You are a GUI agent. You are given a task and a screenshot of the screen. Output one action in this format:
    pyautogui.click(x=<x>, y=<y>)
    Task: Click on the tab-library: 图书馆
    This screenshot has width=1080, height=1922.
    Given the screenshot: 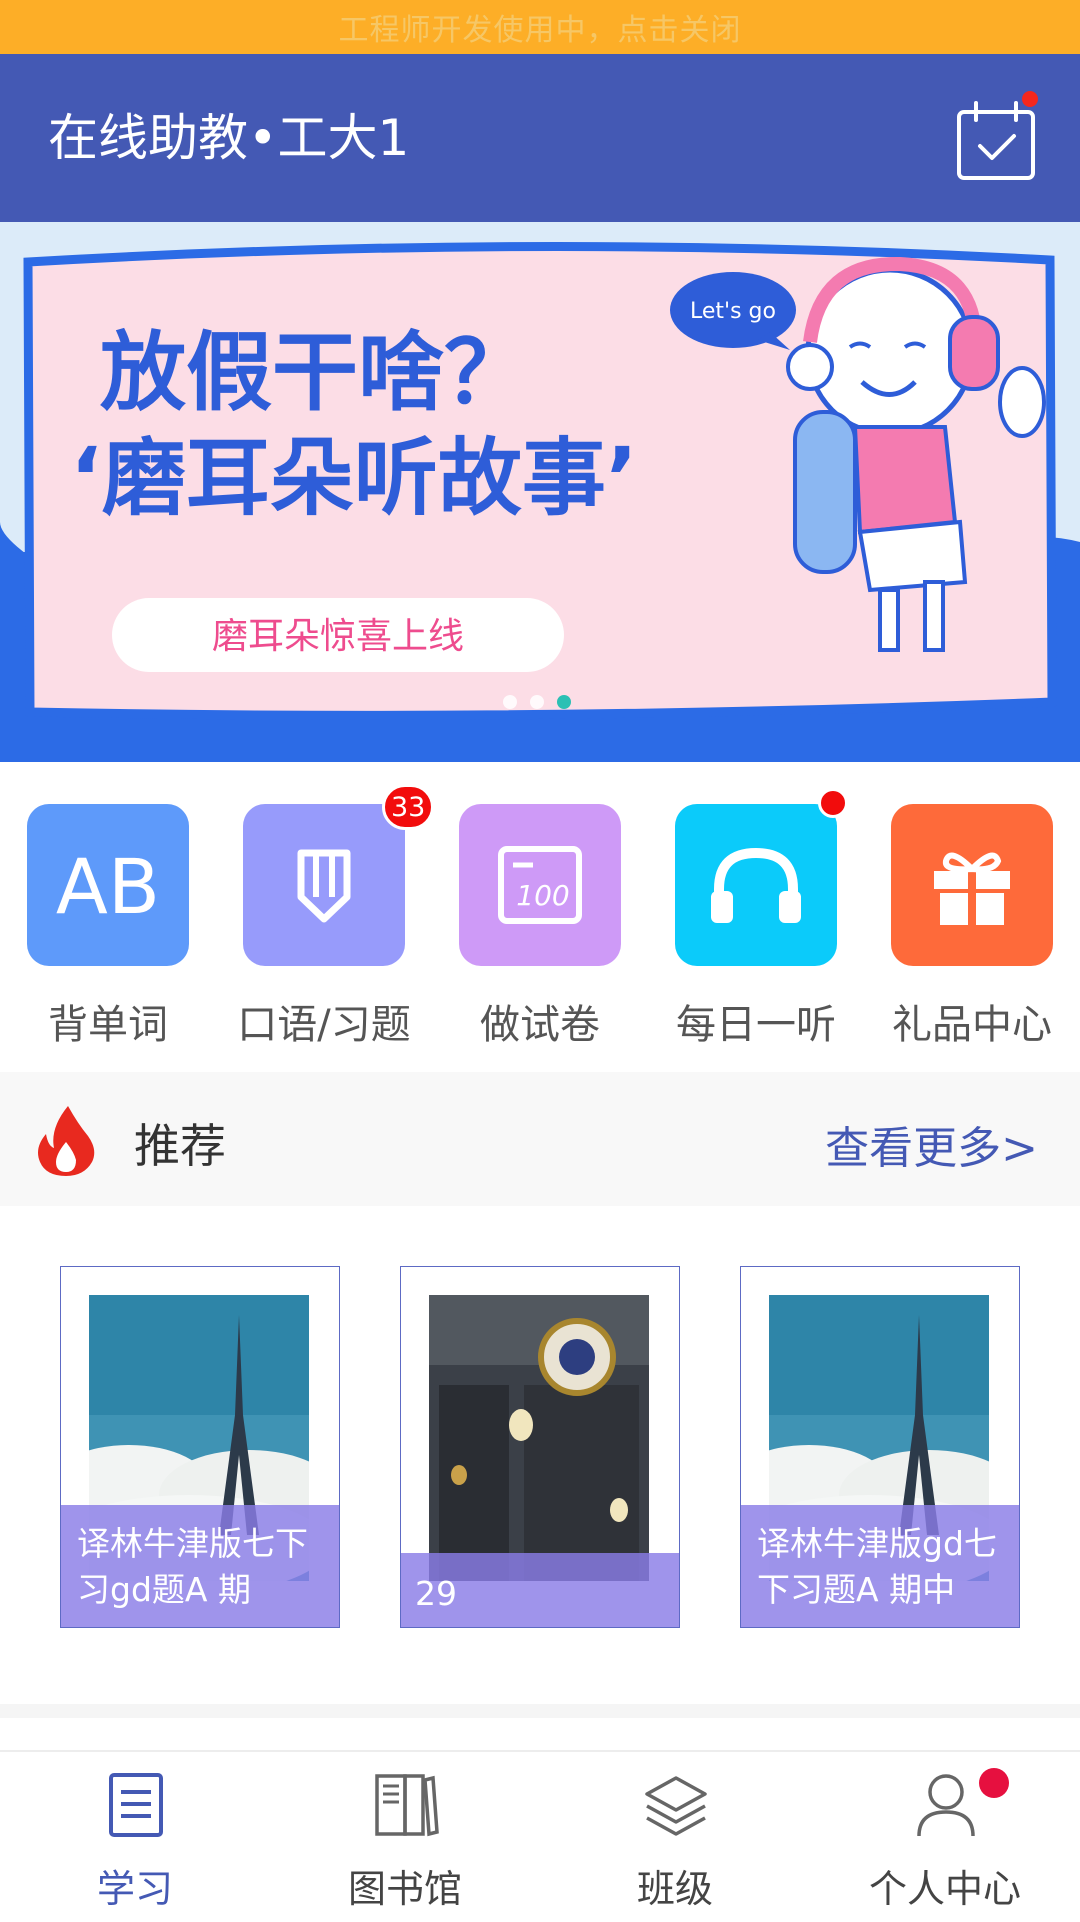 What is the action you would take?
    pyautogui.click(x=405, y=1837)
    